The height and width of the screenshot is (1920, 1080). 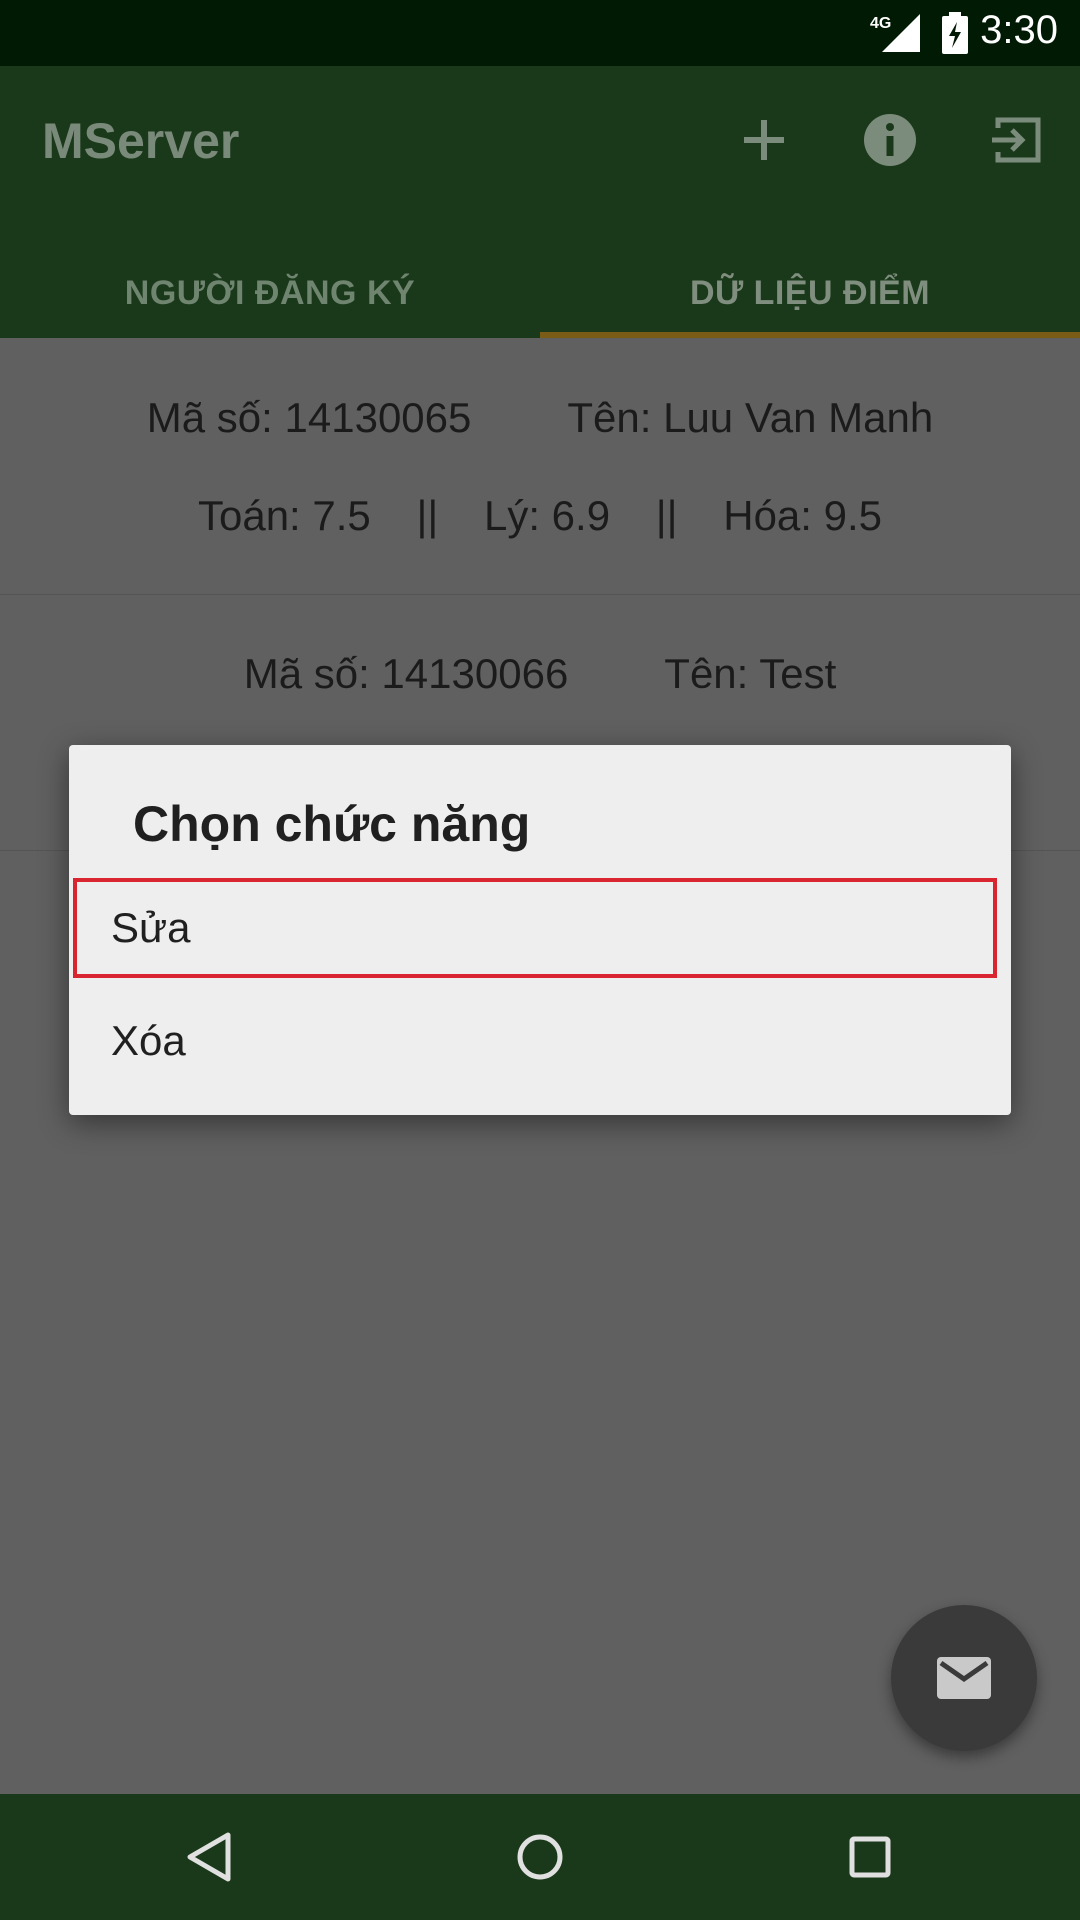 I want to click on recent-apps-icon, so click(x=870, y=1857).